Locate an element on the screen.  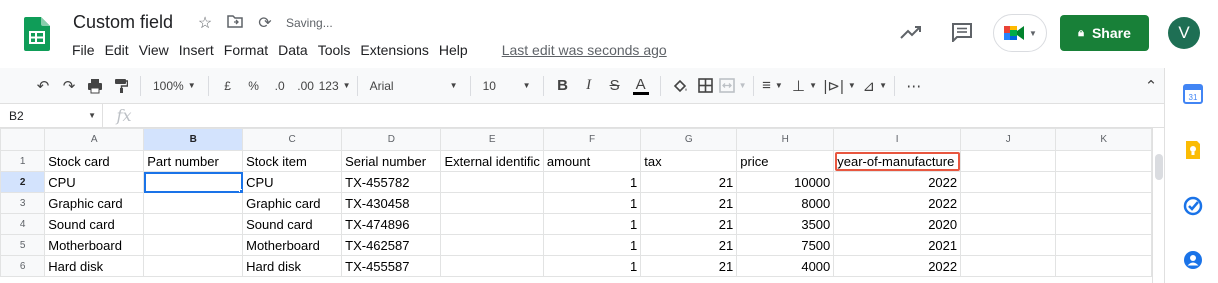
share-button: 🔒︎ Share is located at coordinates (1104, 33).